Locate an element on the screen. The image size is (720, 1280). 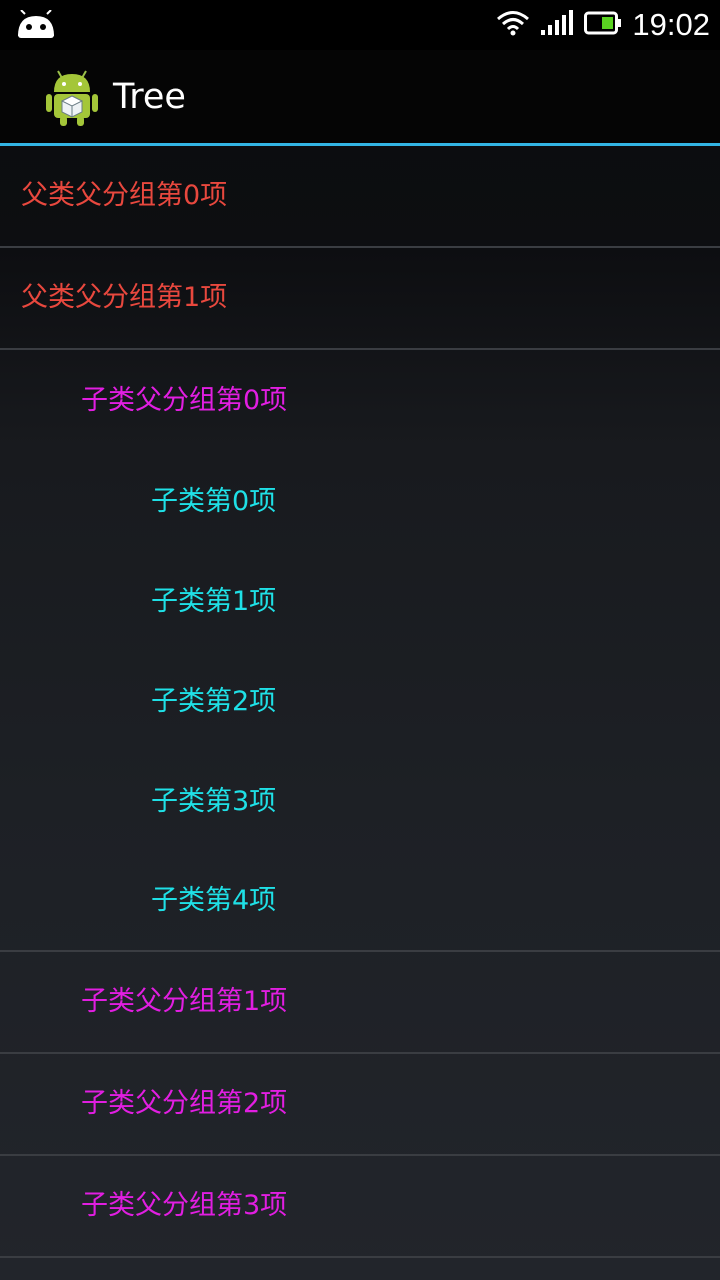
status-bar: 19:02 is located at coordinates (360, 25).